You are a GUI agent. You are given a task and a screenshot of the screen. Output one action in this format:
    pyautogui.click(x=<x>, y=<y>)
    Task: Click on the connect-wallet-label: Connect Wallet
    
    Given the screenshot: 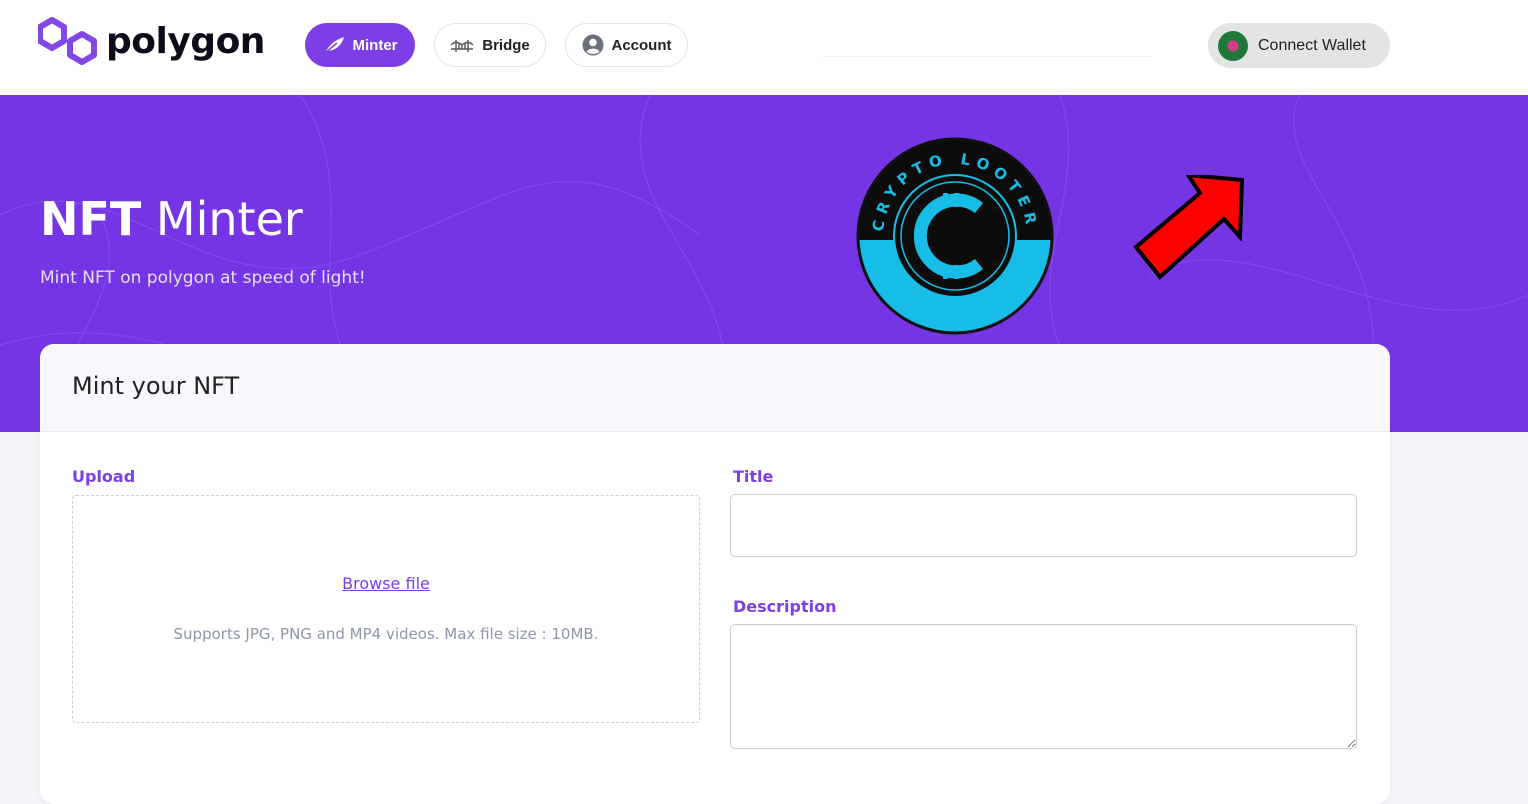 What is the action you would take?
    pyautogui.click(x=1312, y=45)
    